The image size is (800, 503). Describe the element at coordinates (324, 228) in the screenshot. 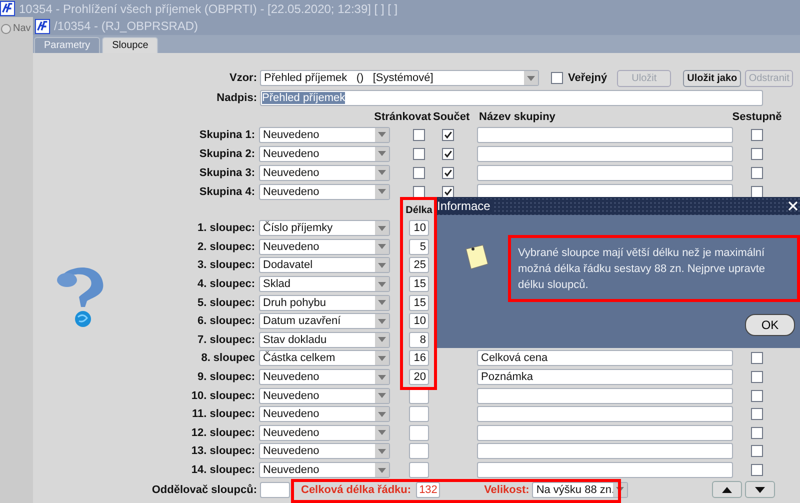

I see `dropdown: Číslo příjemky` at that location.